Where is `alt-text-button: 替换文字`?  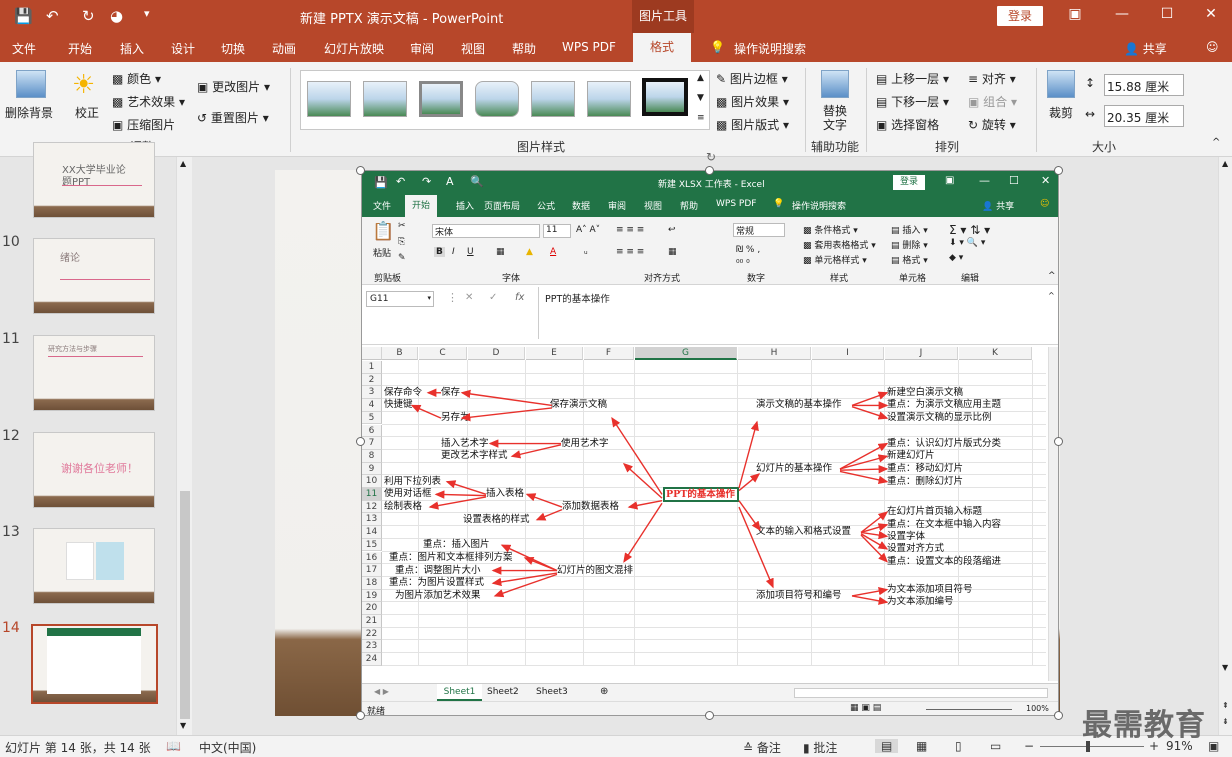
alt-text-button: 替换文字 is located at coordinates (836, 118).